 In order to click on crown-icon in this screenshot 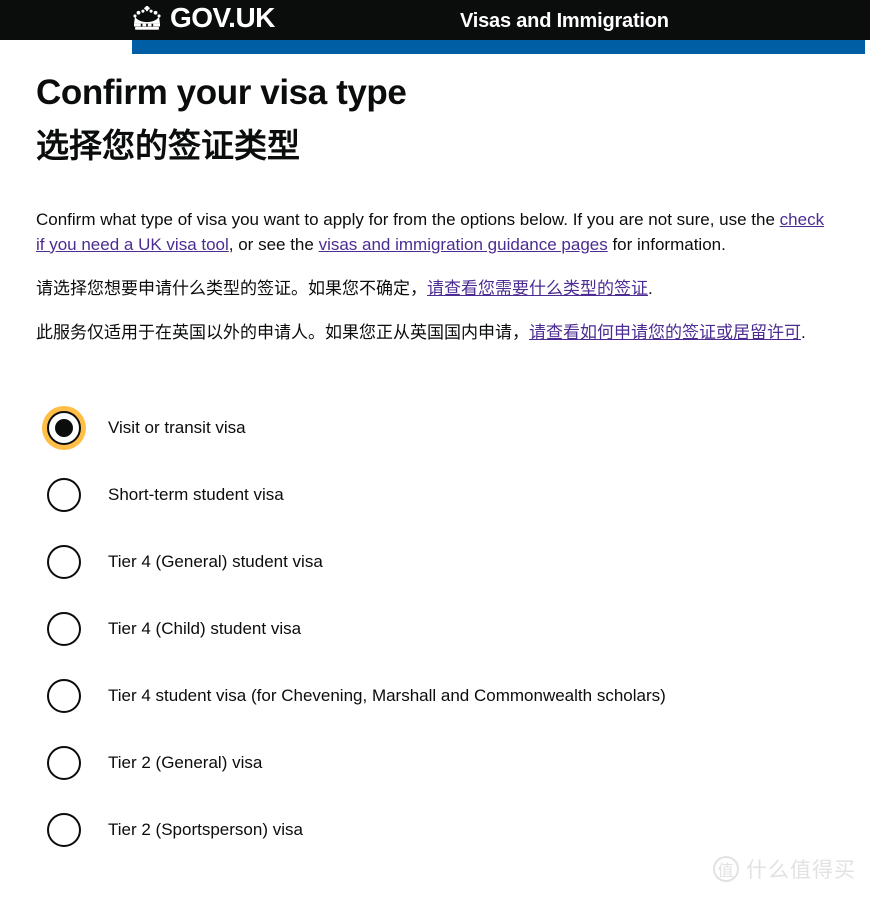, I will do `click(147, 18)`.